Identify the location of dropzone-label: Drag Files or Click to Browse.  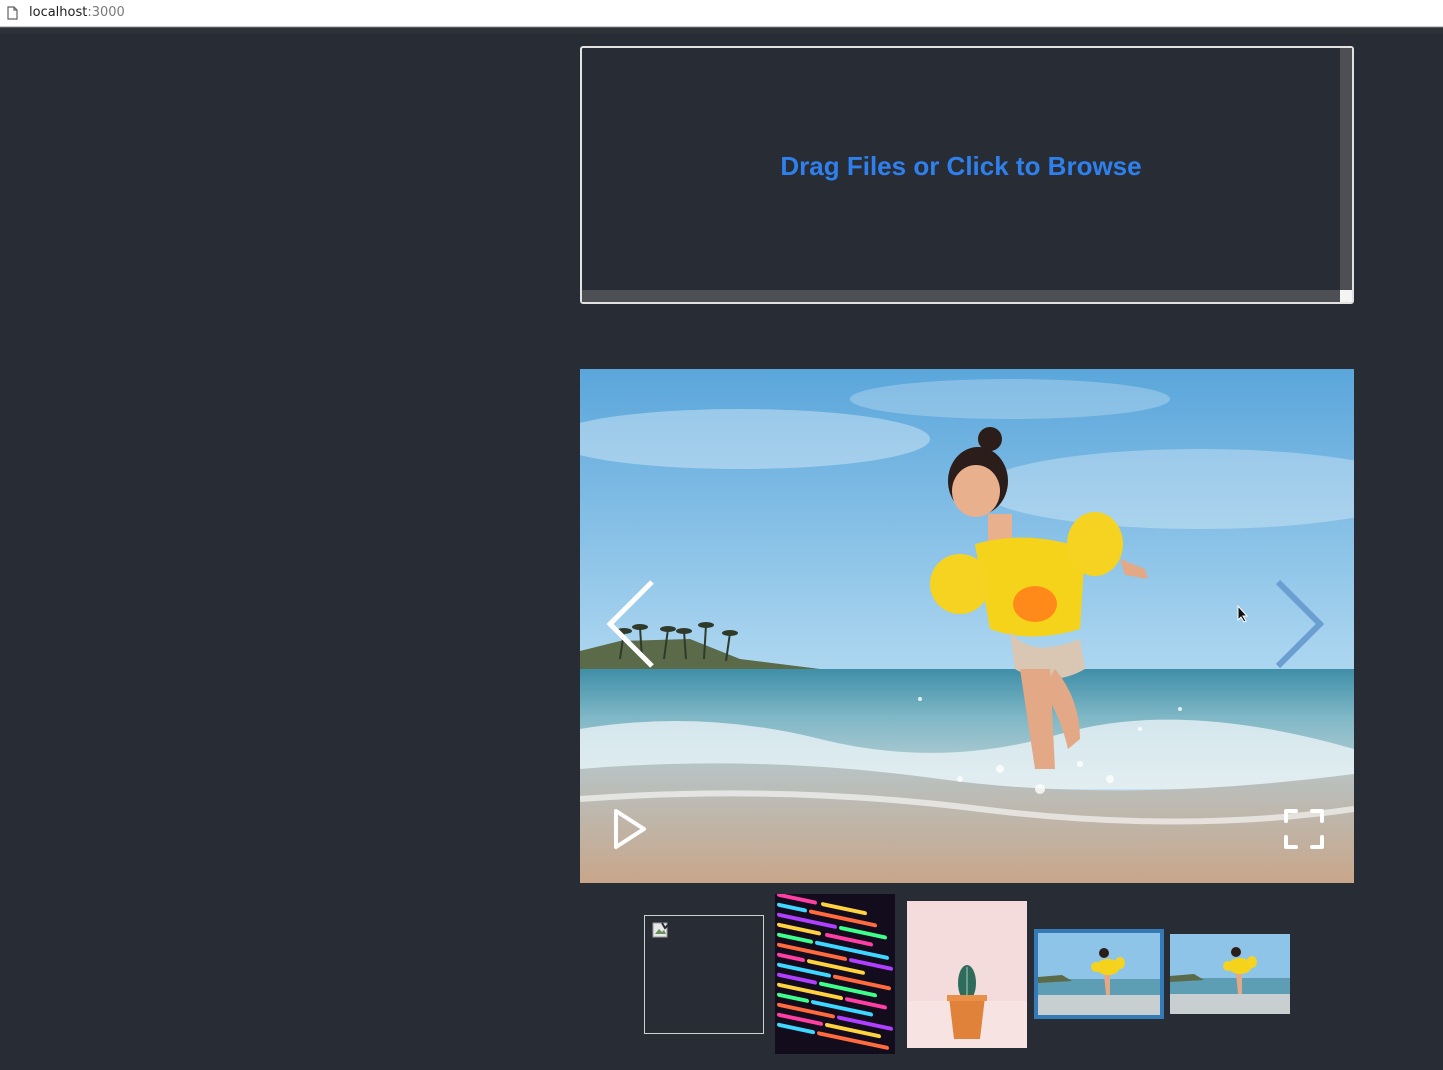
(961, 166).